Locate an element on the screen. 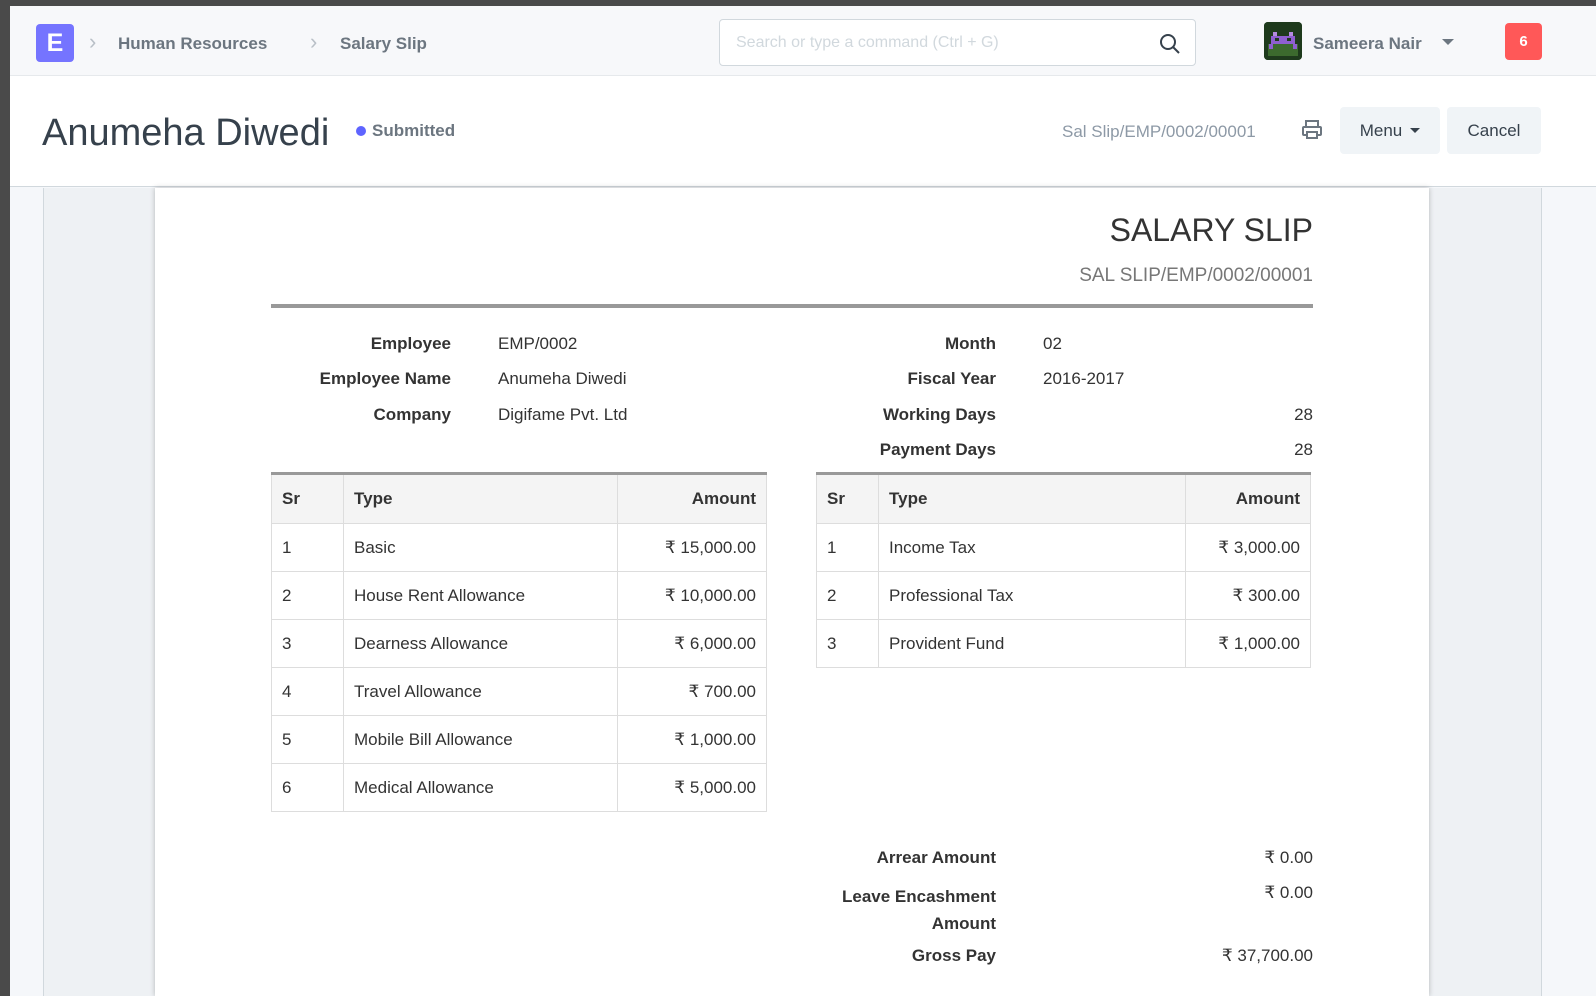 This screenshot has height=996, width=1596. status-badge: Submitted is located at coordinates (414, 130).